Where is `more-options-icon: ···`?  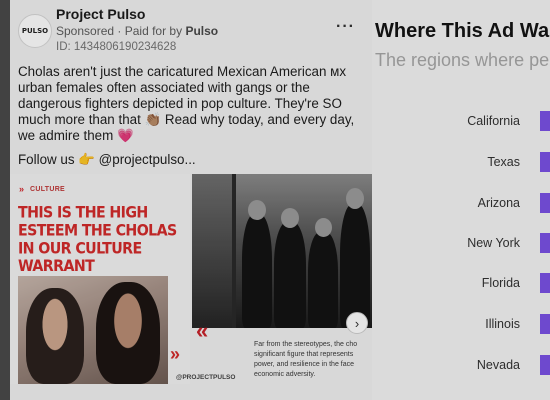 more-options-icon: ··· is located at coordinates (345, 27).